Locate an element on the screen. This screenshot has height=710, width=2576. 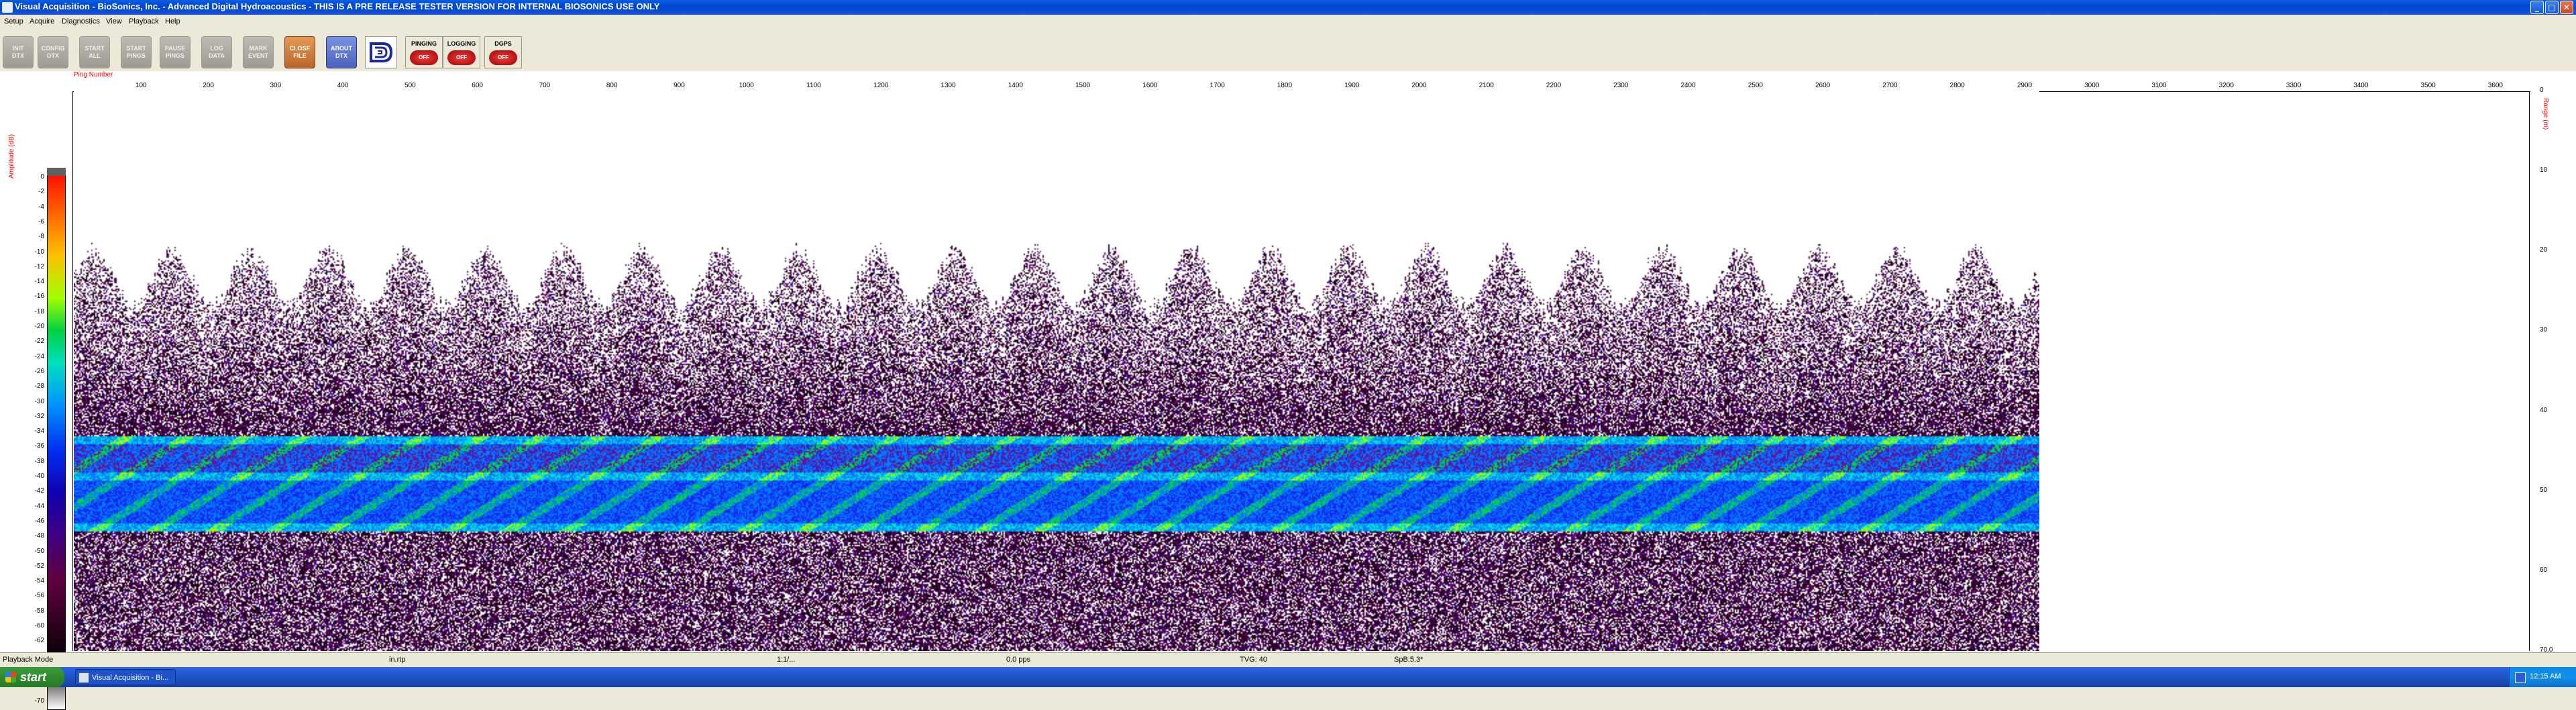
ping-tick: 100 is located at coordinates (141, 85).